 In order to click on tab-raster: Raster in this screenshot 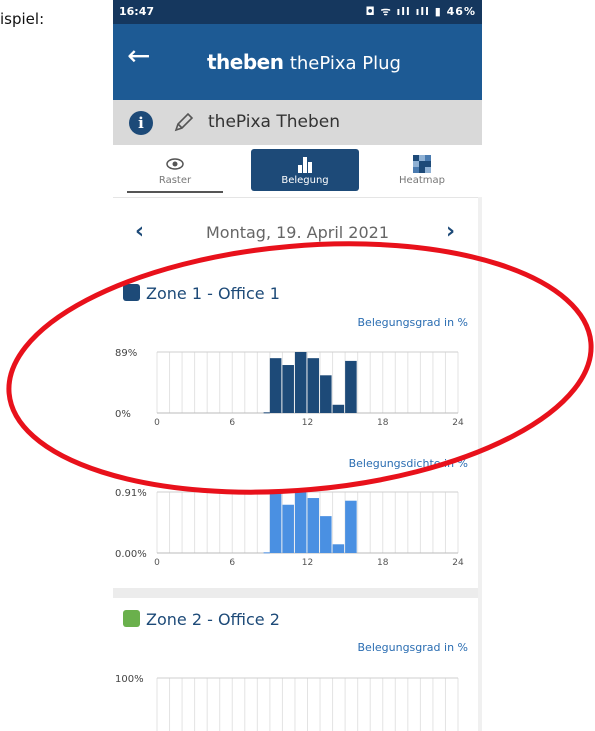, I will do `click(175, 171)`.